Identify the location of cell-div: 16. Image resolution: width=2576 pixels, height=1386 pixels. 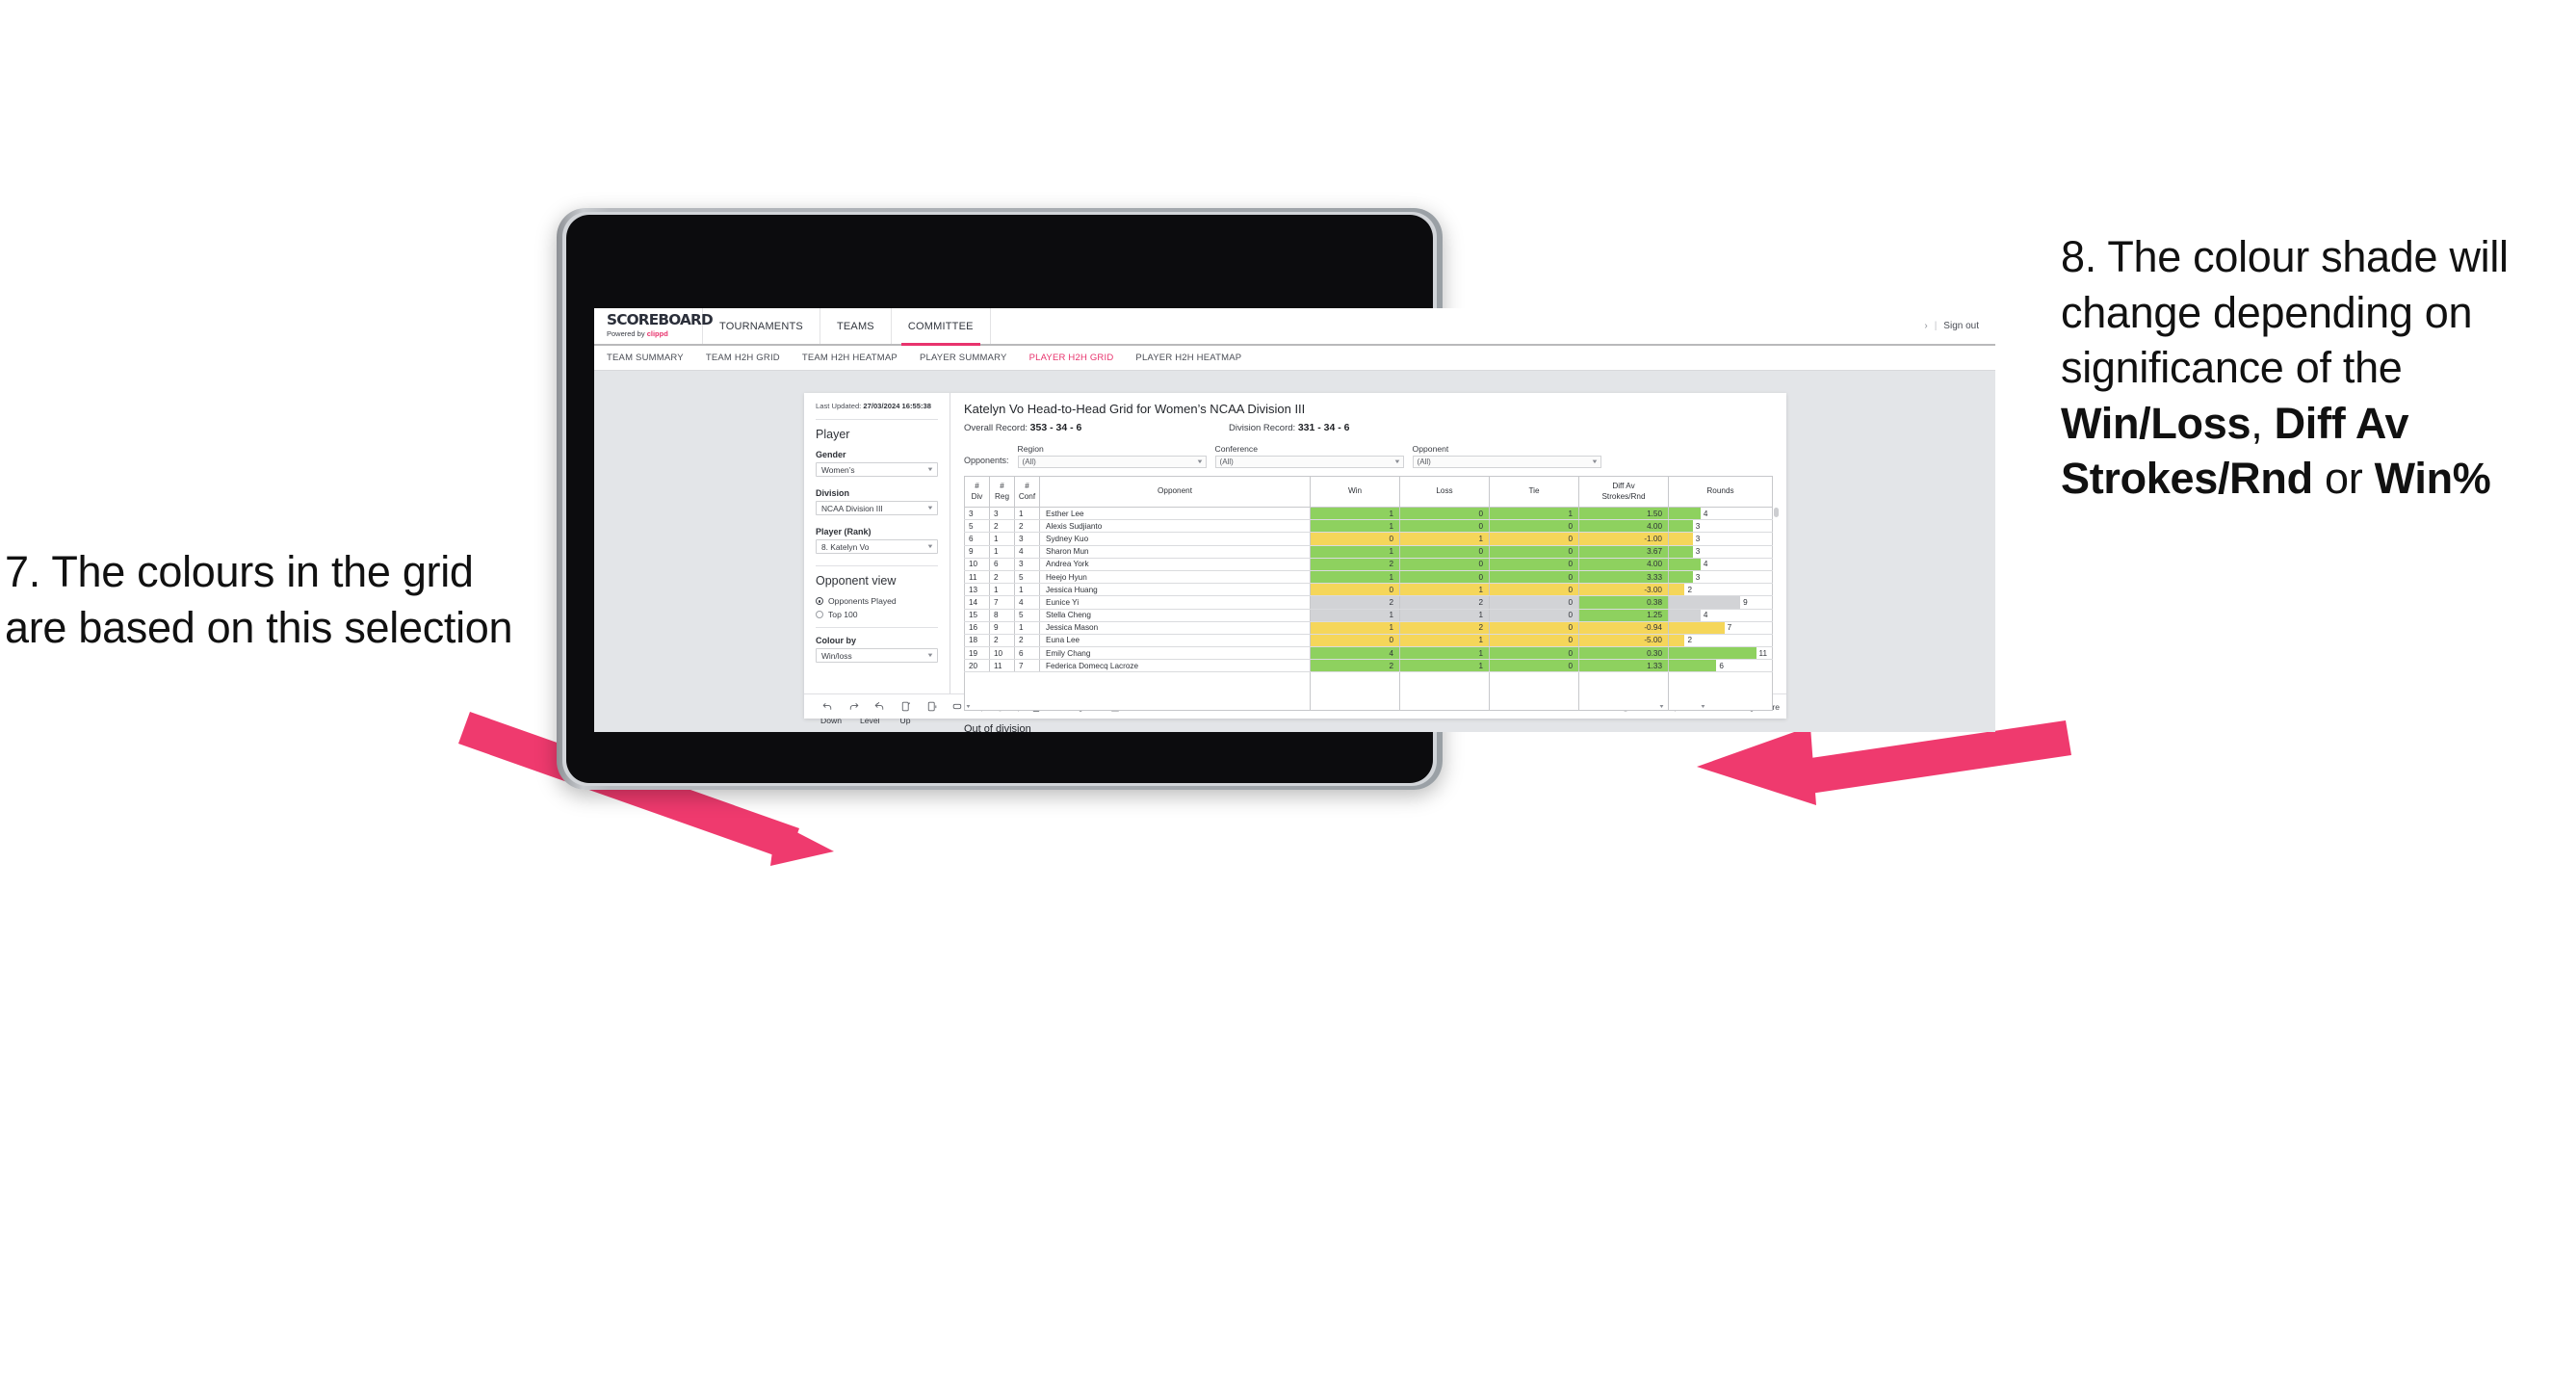
(977, 628).